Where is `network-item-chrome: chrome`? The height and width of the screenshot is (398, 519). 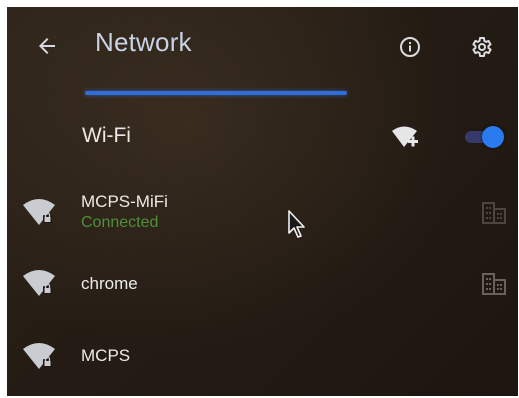
network-item-chrome: chrome is located at coordinates (262, 285).